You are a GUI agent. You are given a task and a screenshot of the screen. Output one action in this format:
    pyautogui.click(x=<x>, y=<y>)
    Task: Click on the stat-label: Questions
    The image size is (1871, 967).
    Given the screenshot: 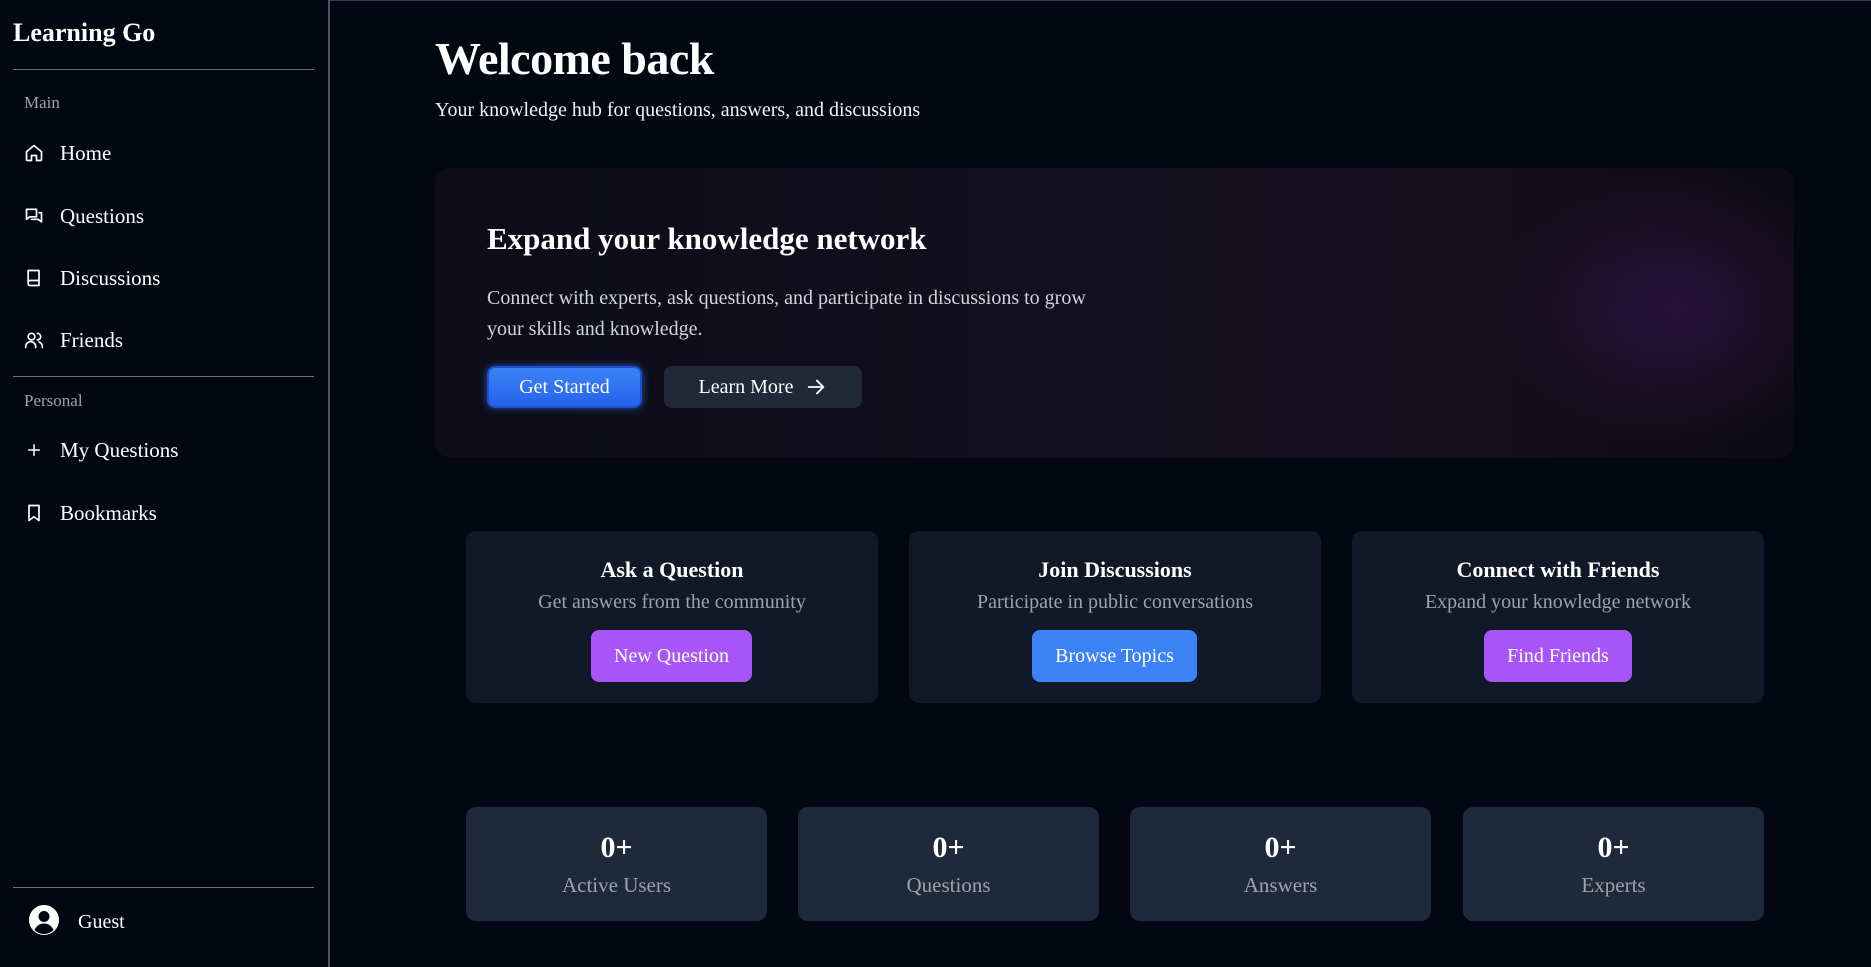 What is the action you would take?
    pyautogui.click(x=948, y=885)
    